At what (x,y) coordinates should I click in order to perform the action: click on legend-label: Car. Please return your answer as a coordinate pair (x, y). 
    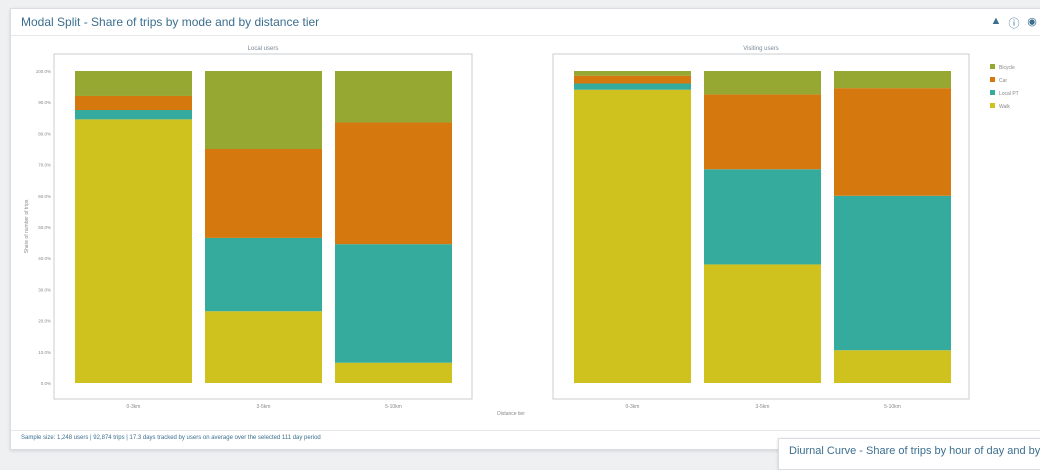
    Looking at the image, I should click on (1003, 81).